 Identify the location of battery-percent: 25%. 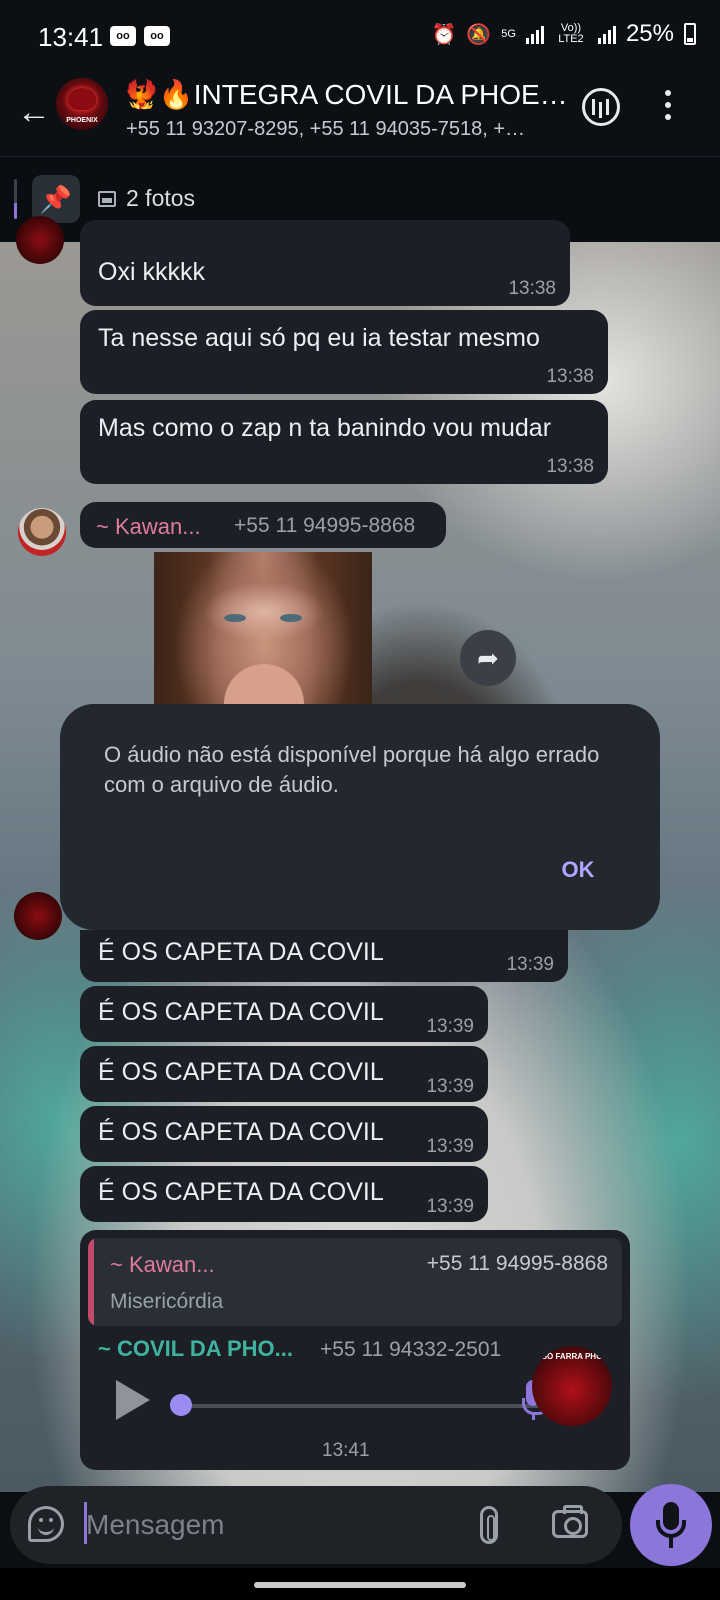
(649, 33).